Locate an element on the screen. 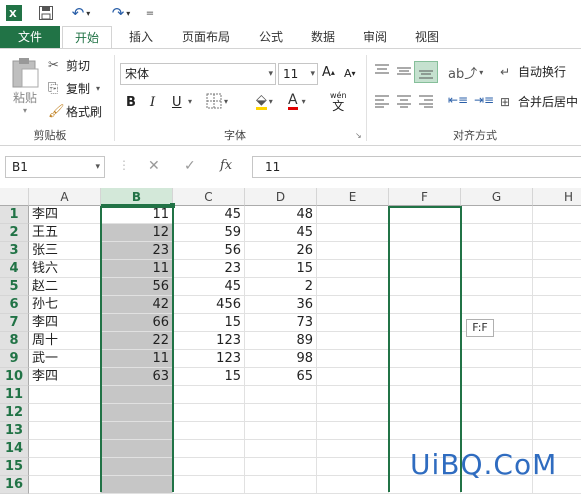 This screenshot has height=494, width=581. formula-input: 11 is located at coordinates (416, 167).